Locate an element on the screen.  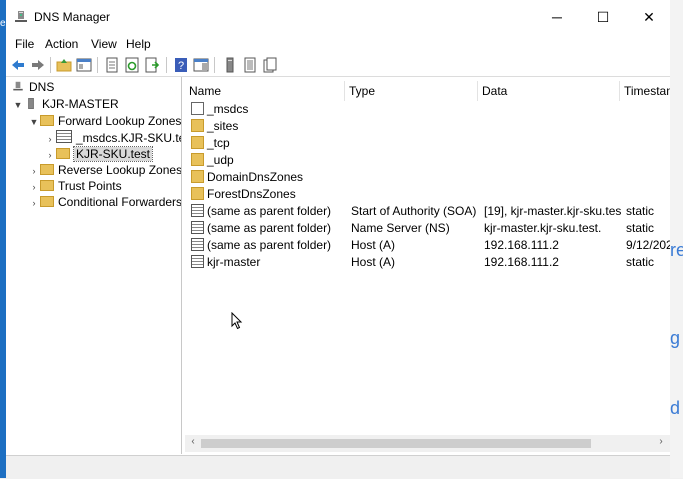
record-name: _tcp is located at coordinates (266, 143).